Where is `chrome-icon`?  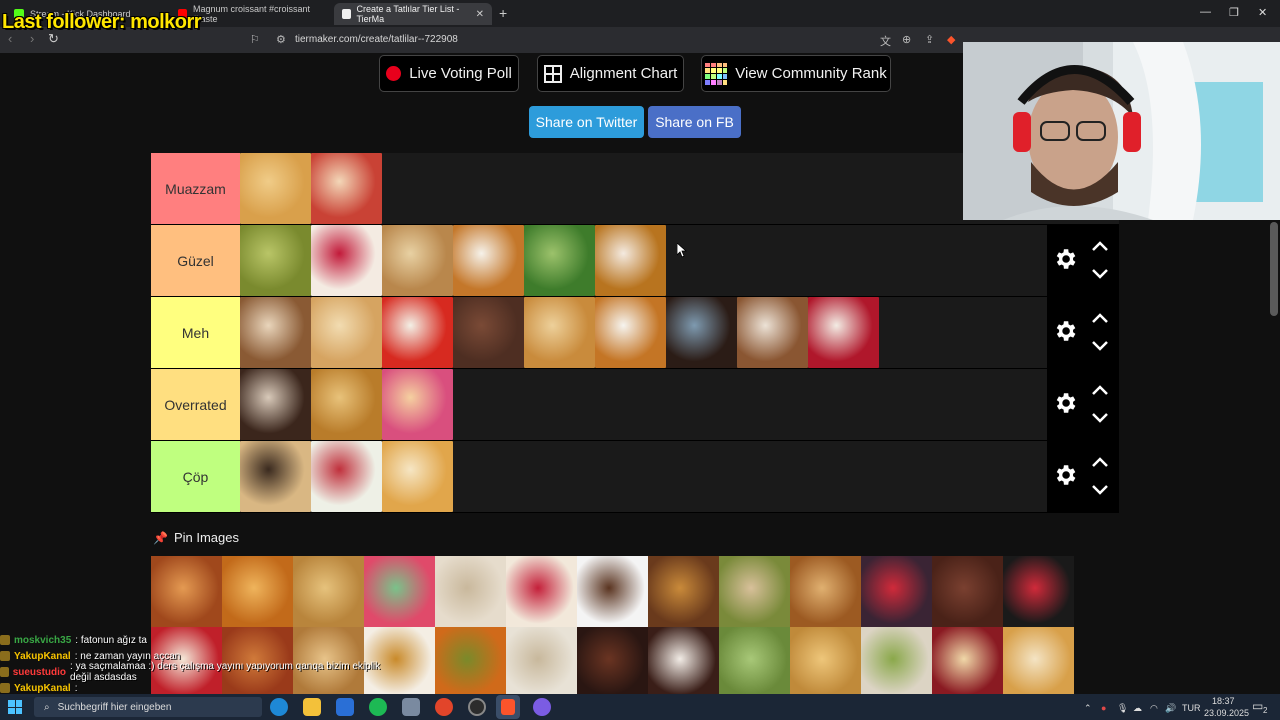
chrome-icon is located at coordinates (444, 707).